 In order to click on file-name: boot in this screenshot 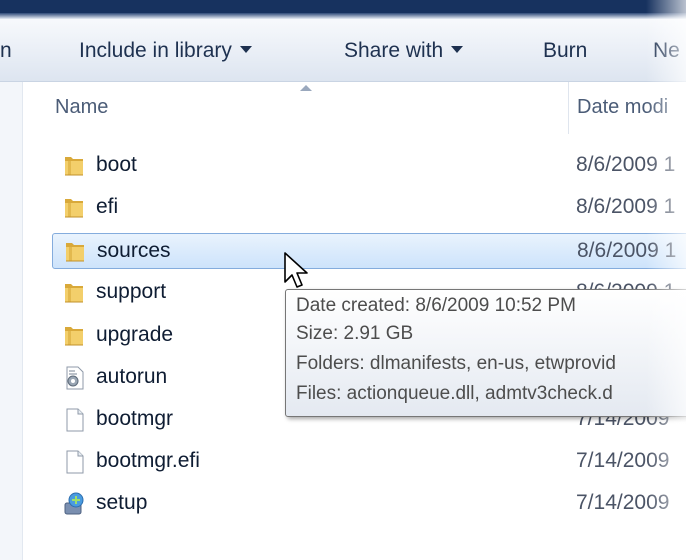, I will do `click(116, 164)`.